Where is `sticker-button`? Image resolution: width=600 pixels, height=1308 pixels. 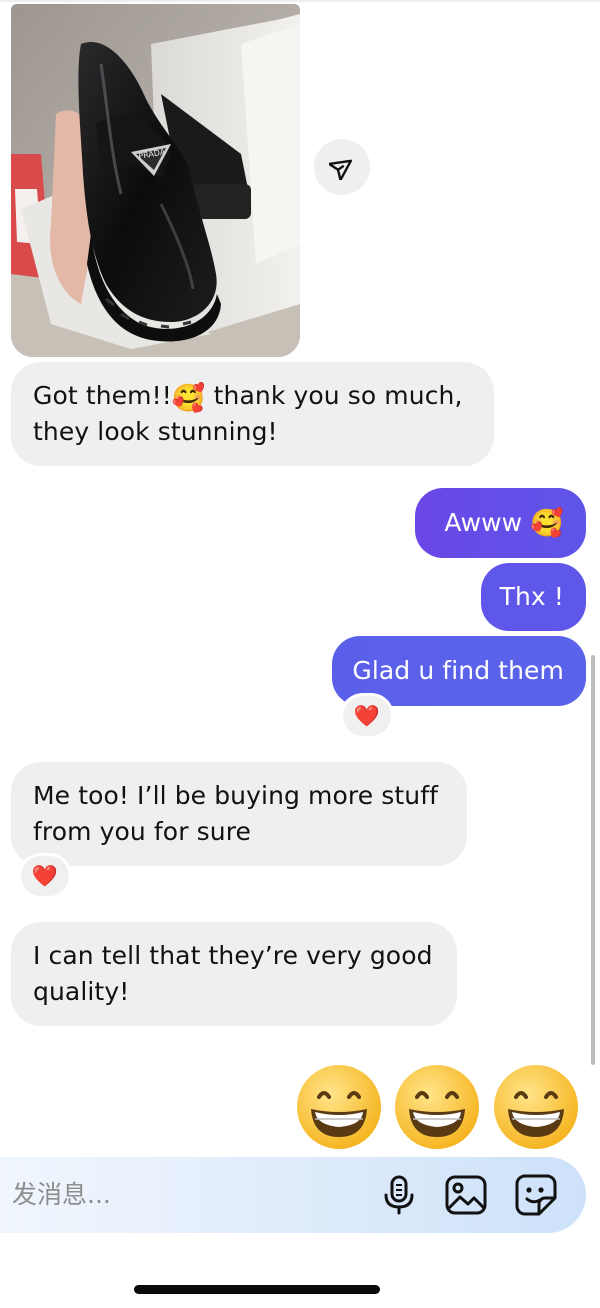 sticker-button is located at coordinates (536, 1195).